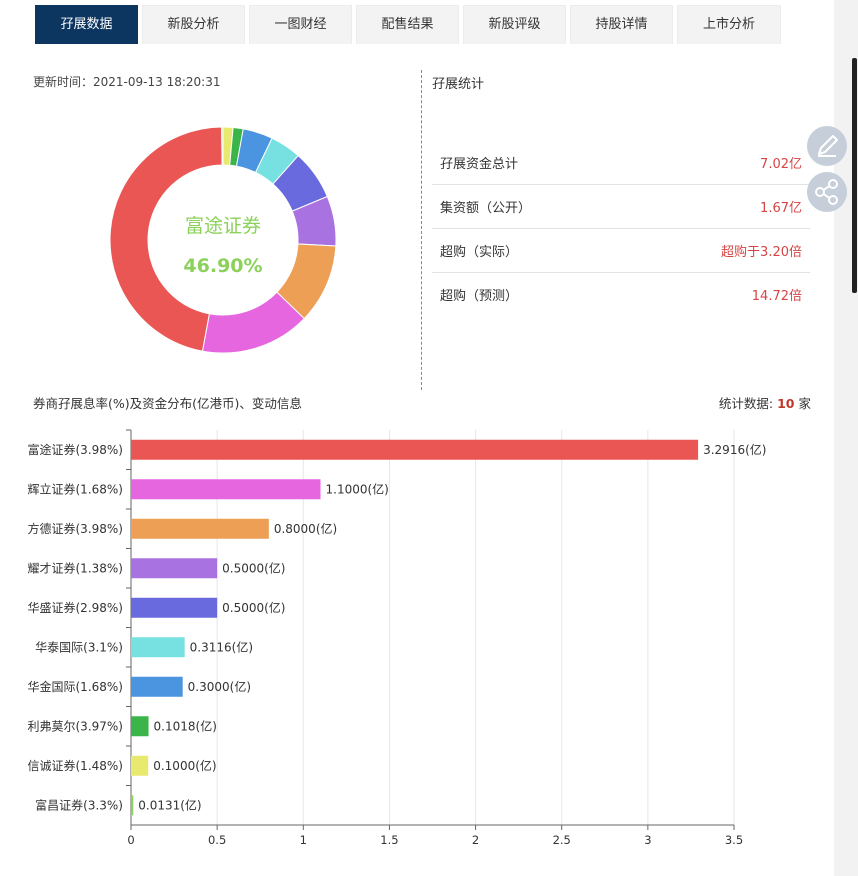 This screenshot has width=858, height=876. I want to click on stat-value: 14.72倍, so click(776, 296).